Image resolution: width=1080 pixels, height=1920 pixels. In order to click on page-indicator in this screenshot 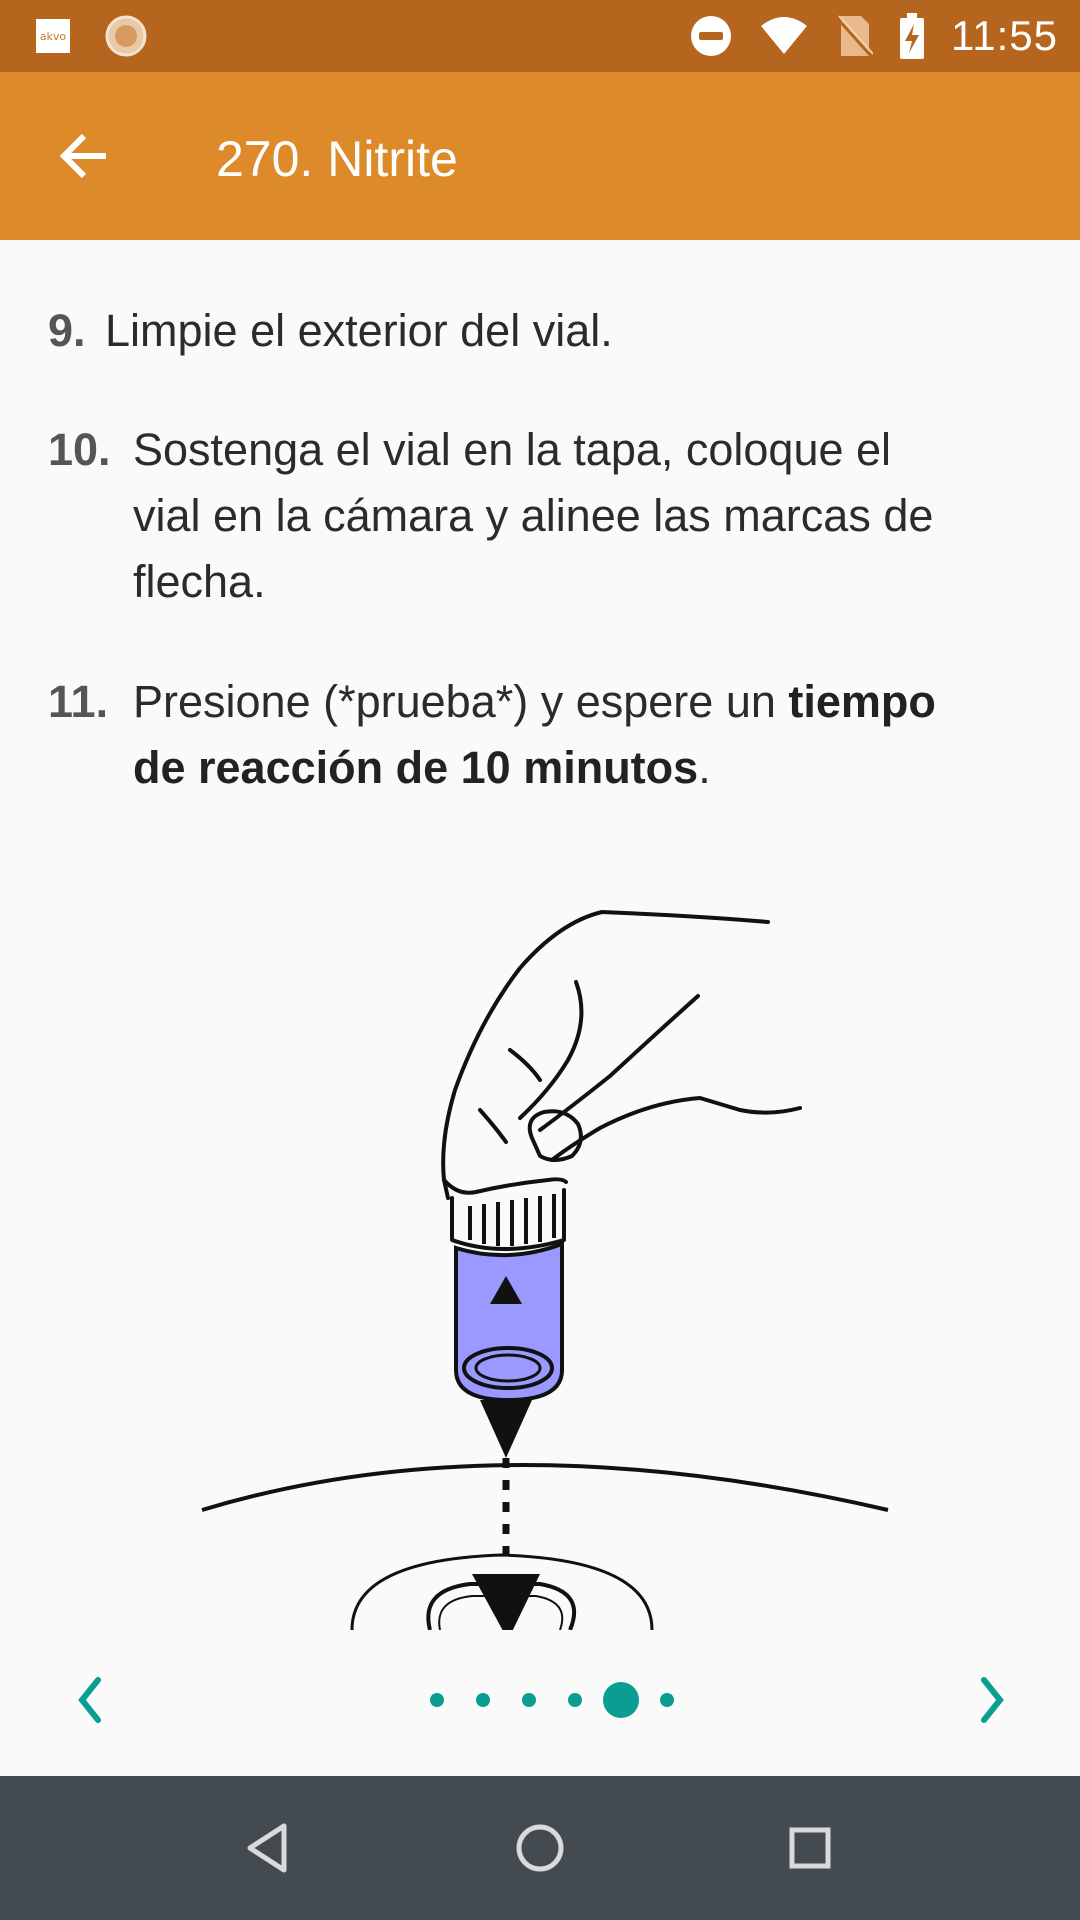, I will do `click(540, 1700)`.